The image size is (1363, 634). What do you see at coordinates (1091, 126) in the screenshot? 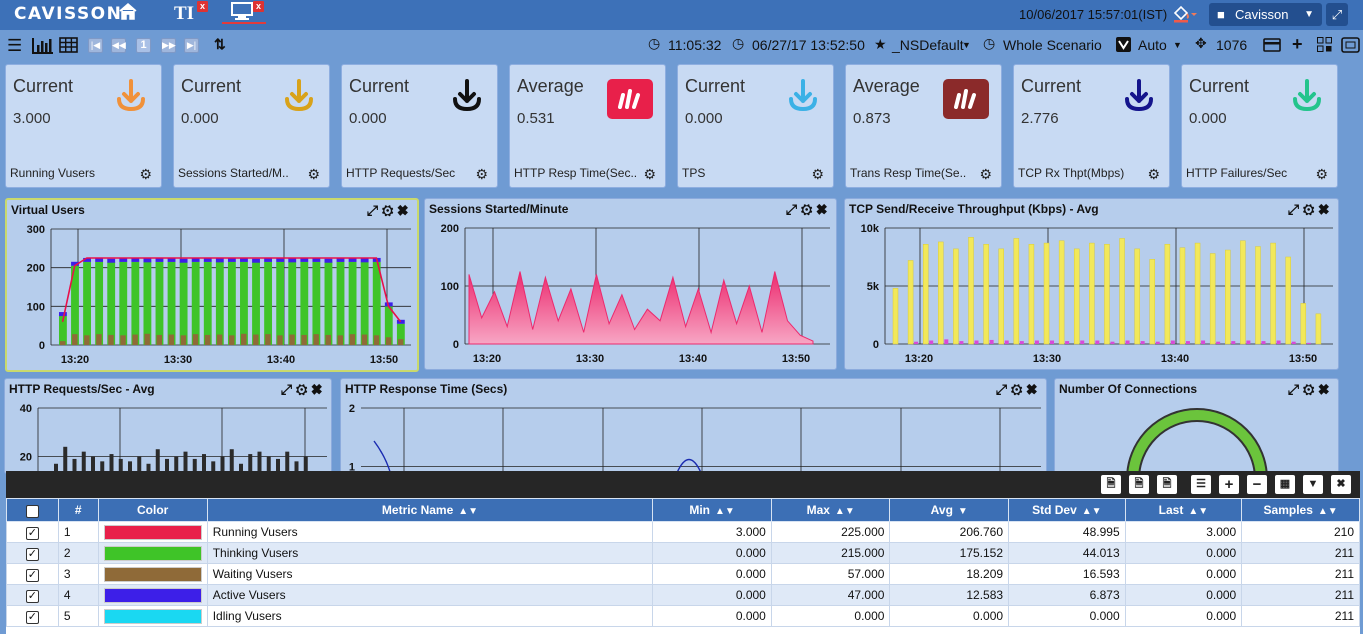
I see `kpi-card: Current 2.776 TCP Rx Thpt(Mbps) ⚙` at bounding box center [1091, 126].